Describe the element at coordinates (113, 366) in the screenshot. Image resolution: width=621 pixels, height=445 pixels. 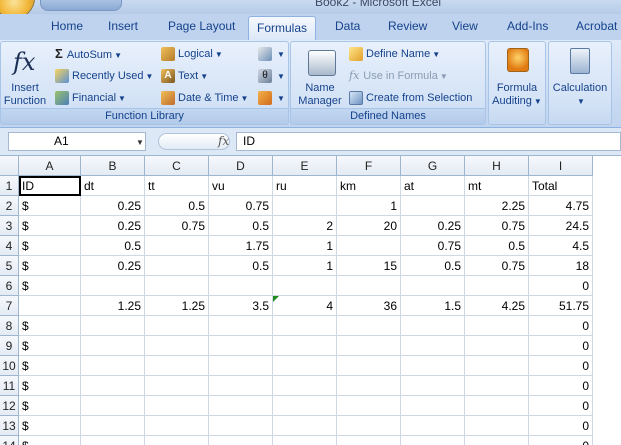
I see `cell-b10` at that location.